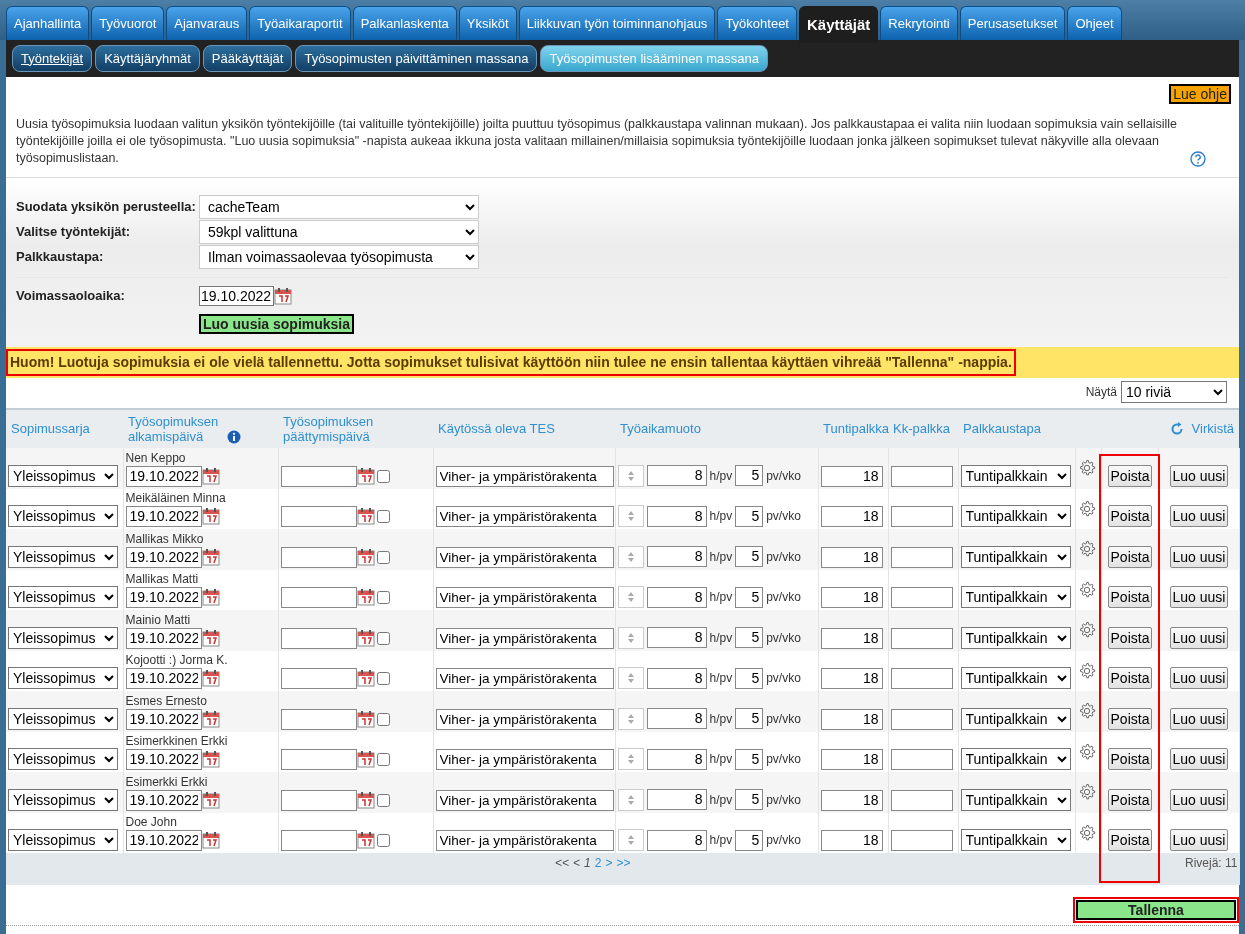  I want to click on nav-tab: Työkohteet, so click(757, 23).